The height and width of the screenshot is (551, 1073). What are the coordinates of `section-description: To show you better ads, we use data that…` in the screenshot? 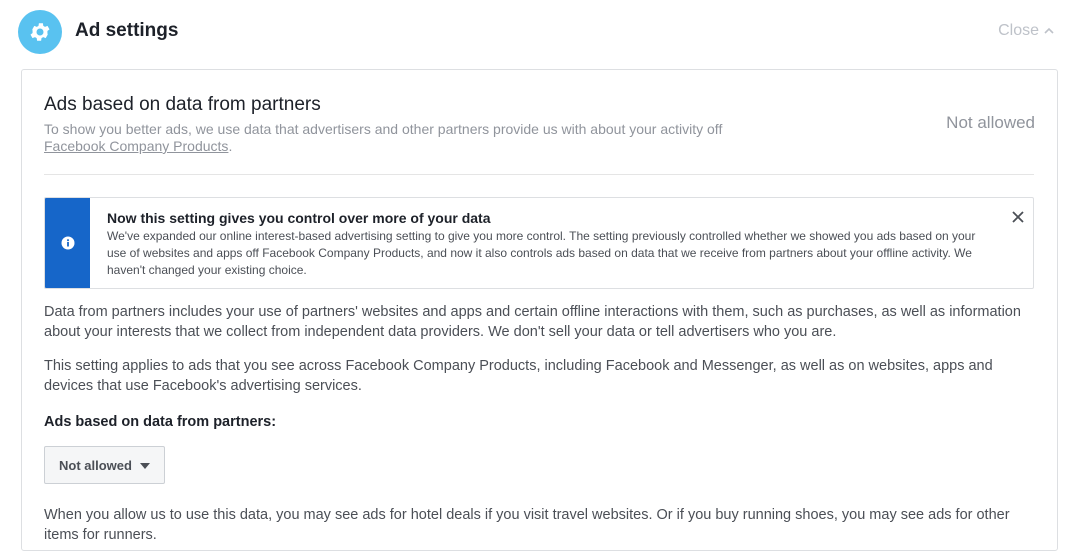 It's located at (444, 138).